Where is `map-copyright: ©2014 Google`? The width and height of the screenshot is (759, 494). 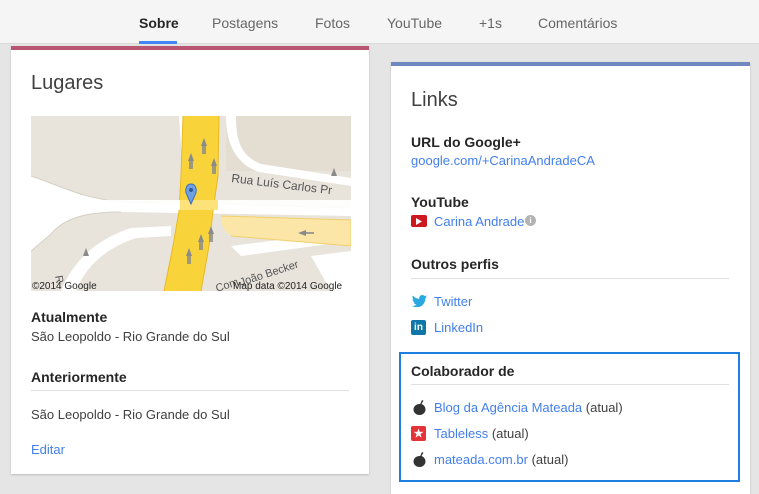
map-copyright: ©2014 Google is located at coordinates (64, 286).